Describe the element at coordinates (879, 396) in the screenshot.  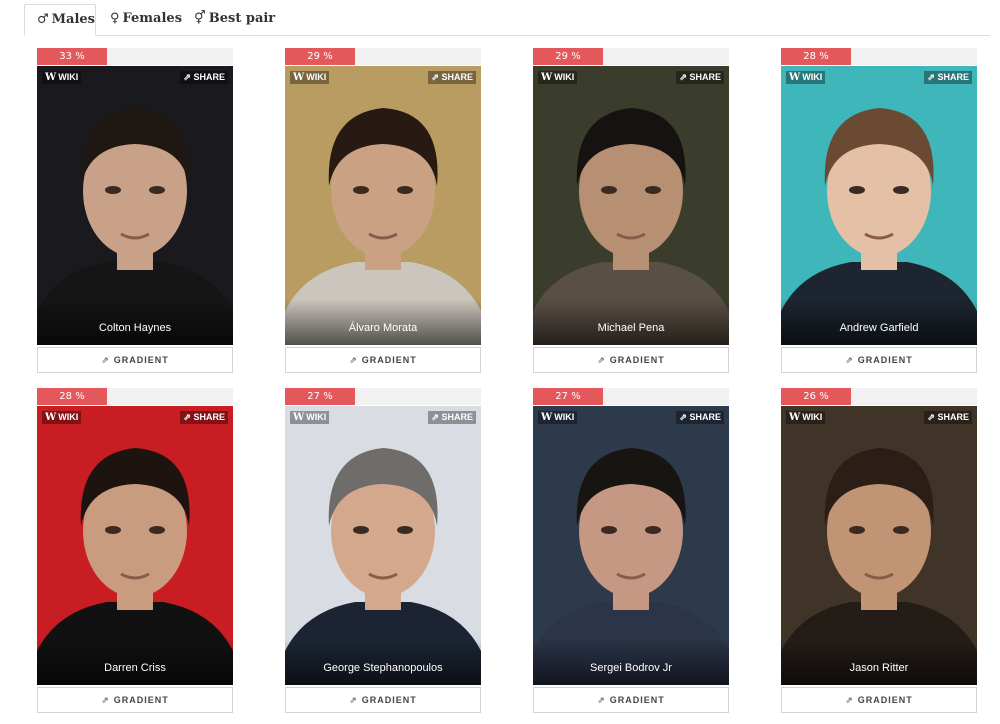
I see `similarity-bar: 26 %` at that location.